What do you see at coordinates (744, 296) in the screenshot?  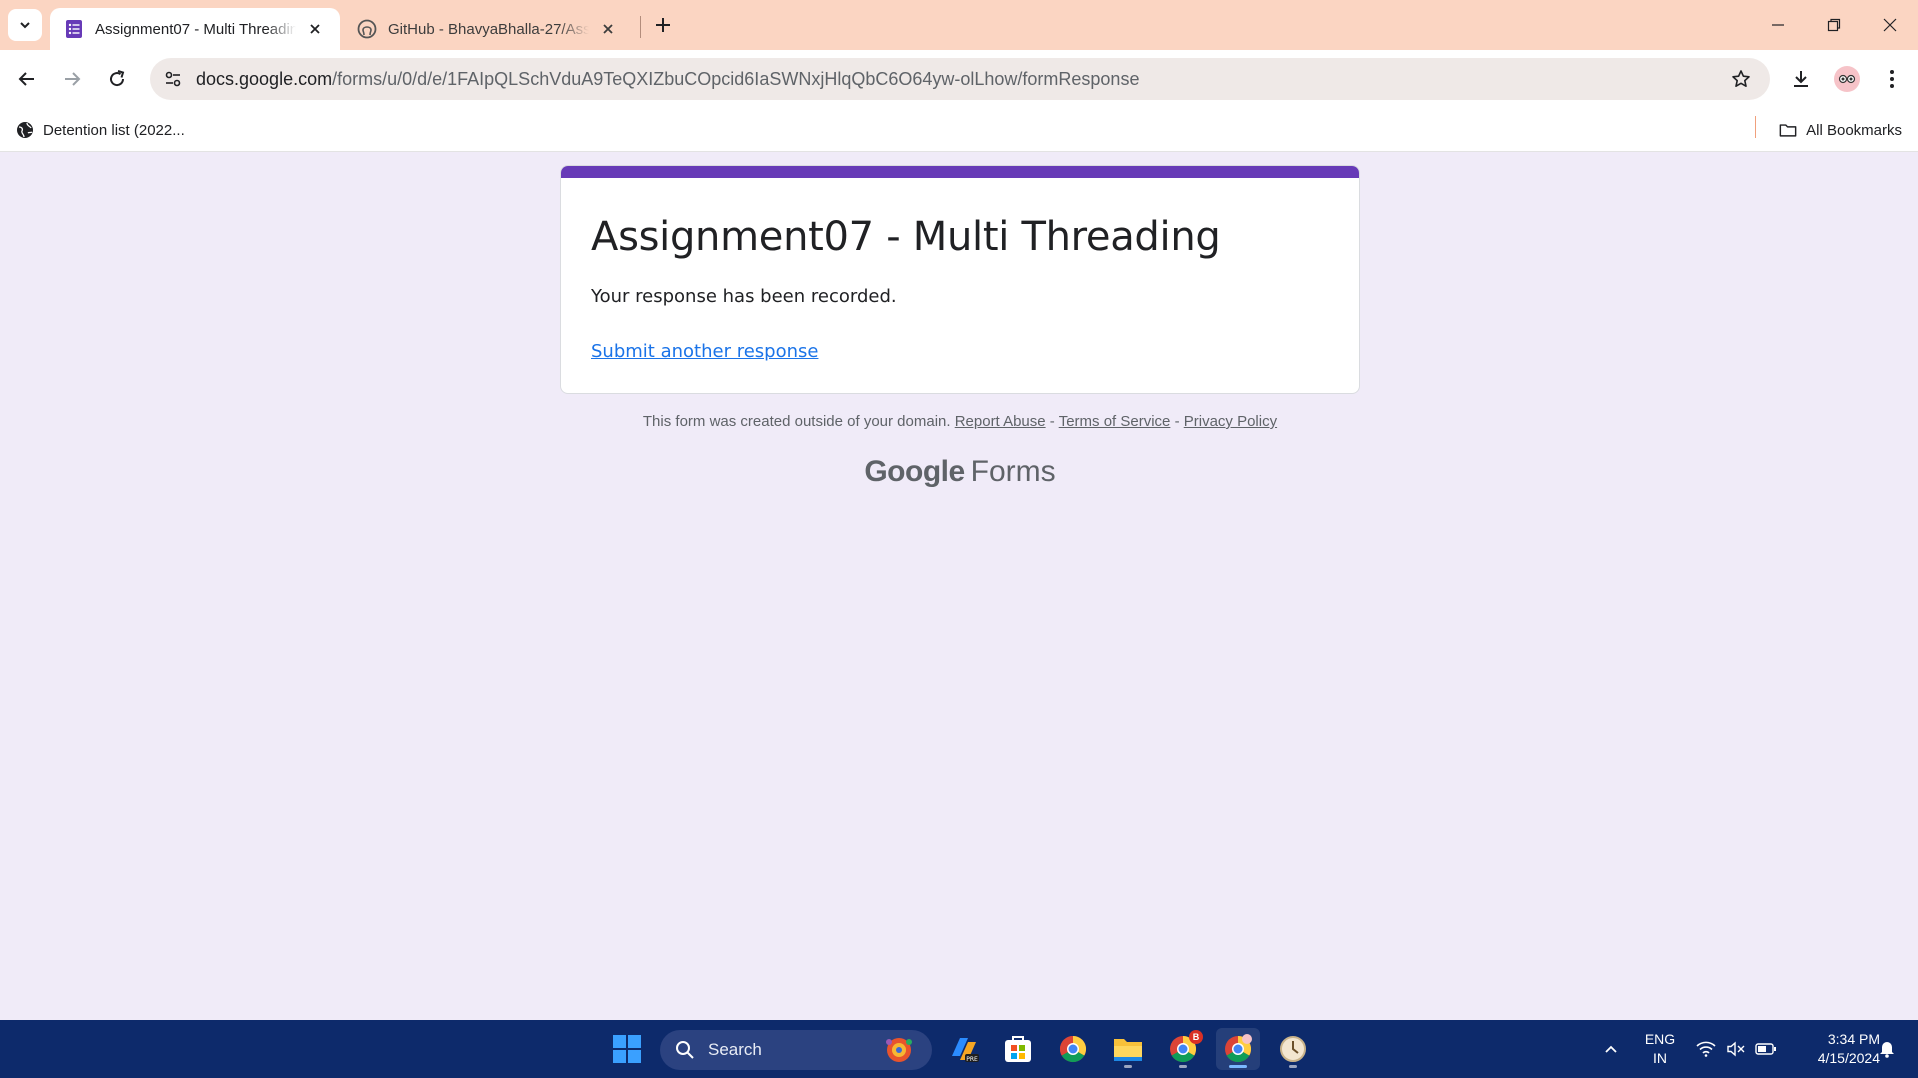 I see `confirmation-message: Your response has been recorded.` at bounding box center [744, 296].